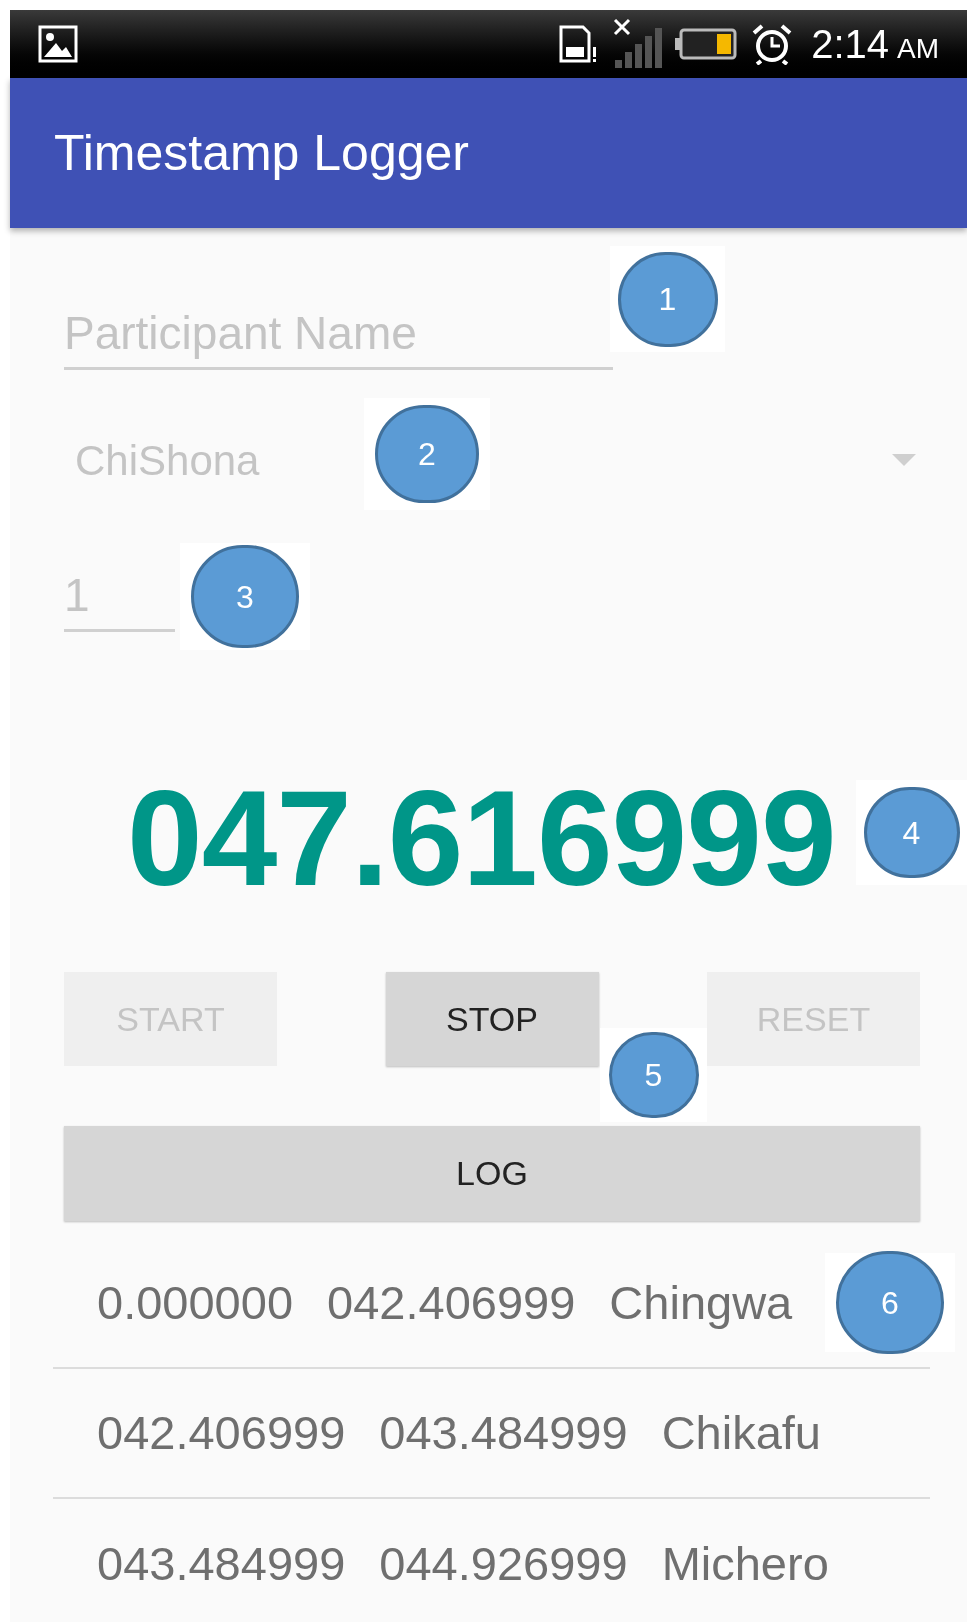 This screenshot has width=967, height=1622. I want to click on log-start-time: 042.406999, so click(221, 1432).